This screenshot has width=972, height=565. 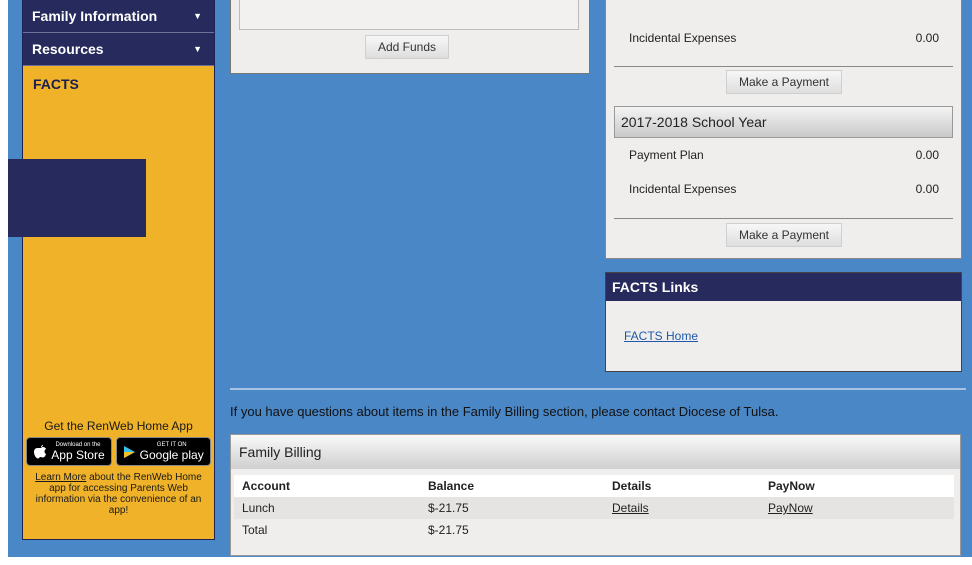 I want to click on paynow-link: PayNow, so click(x=790, y=508).